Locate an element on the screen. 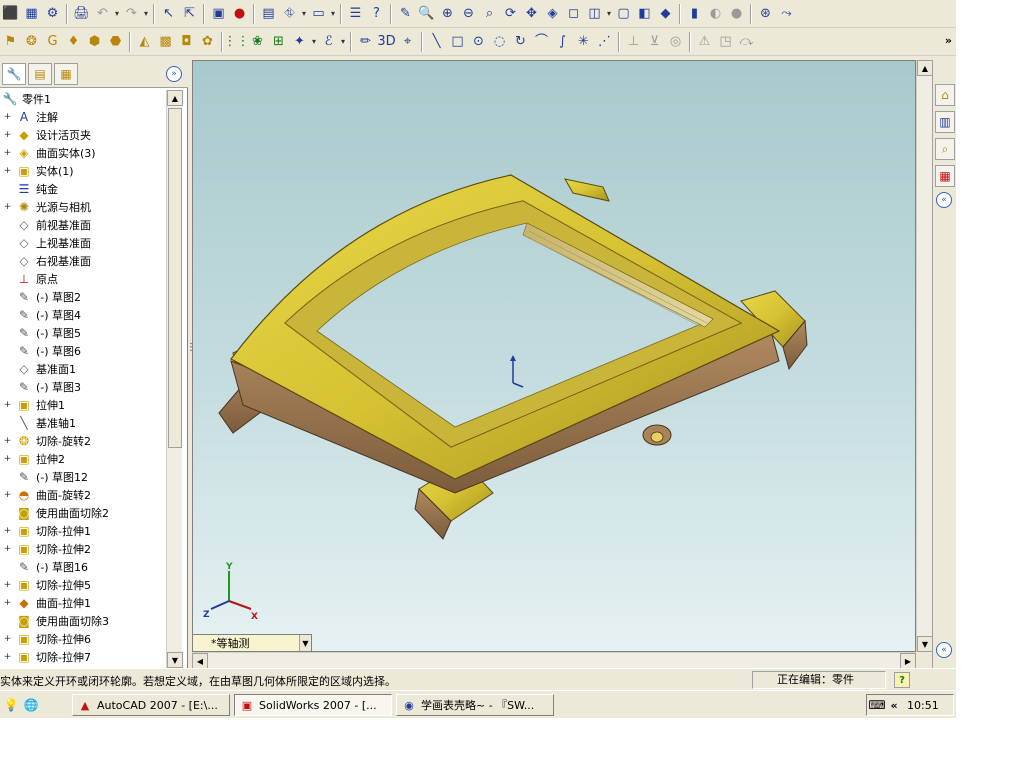 This screenshot has width=1024, height=768. wireframe-icon: ◻ is located at coordinates (573, 14).